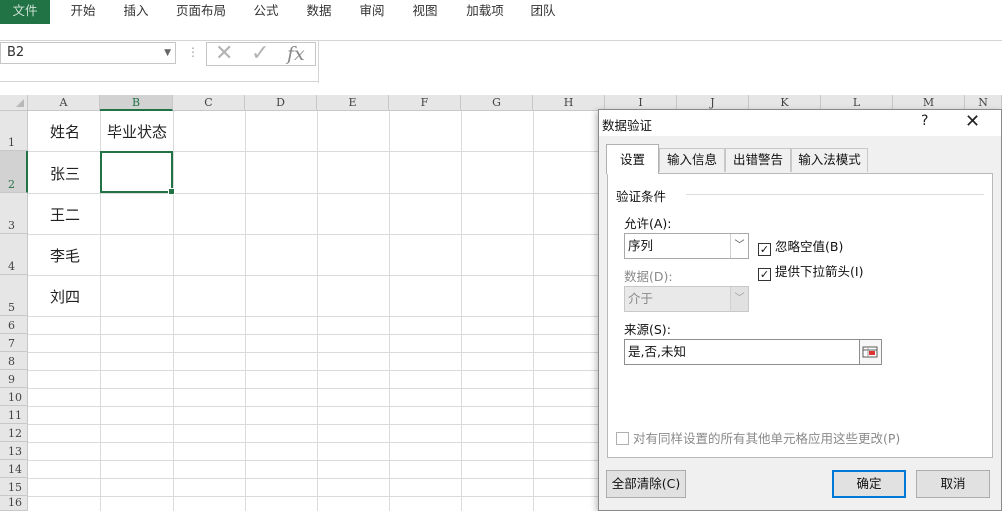  Describe the element at coordinates (65, 296) in the screenshot. I see `cell-a5: 刘四` at that location.